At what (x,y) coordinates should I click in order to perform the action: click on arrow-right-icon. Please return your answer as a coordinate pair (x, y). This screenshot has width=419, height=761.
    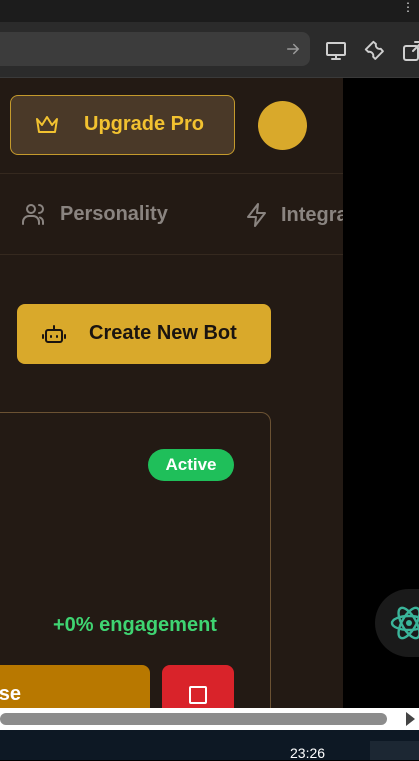
    Looking at the image, I should click on (293, 49).